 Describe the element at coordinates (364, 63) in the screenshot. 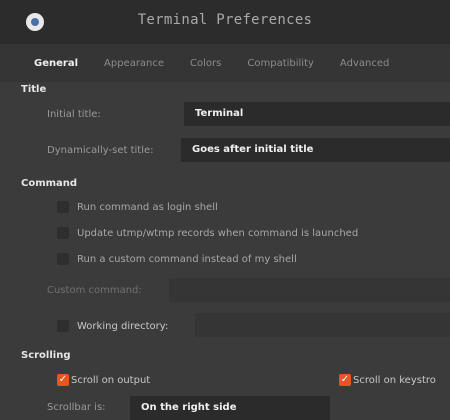

I see `tab-advanced: Advanced` at that location.